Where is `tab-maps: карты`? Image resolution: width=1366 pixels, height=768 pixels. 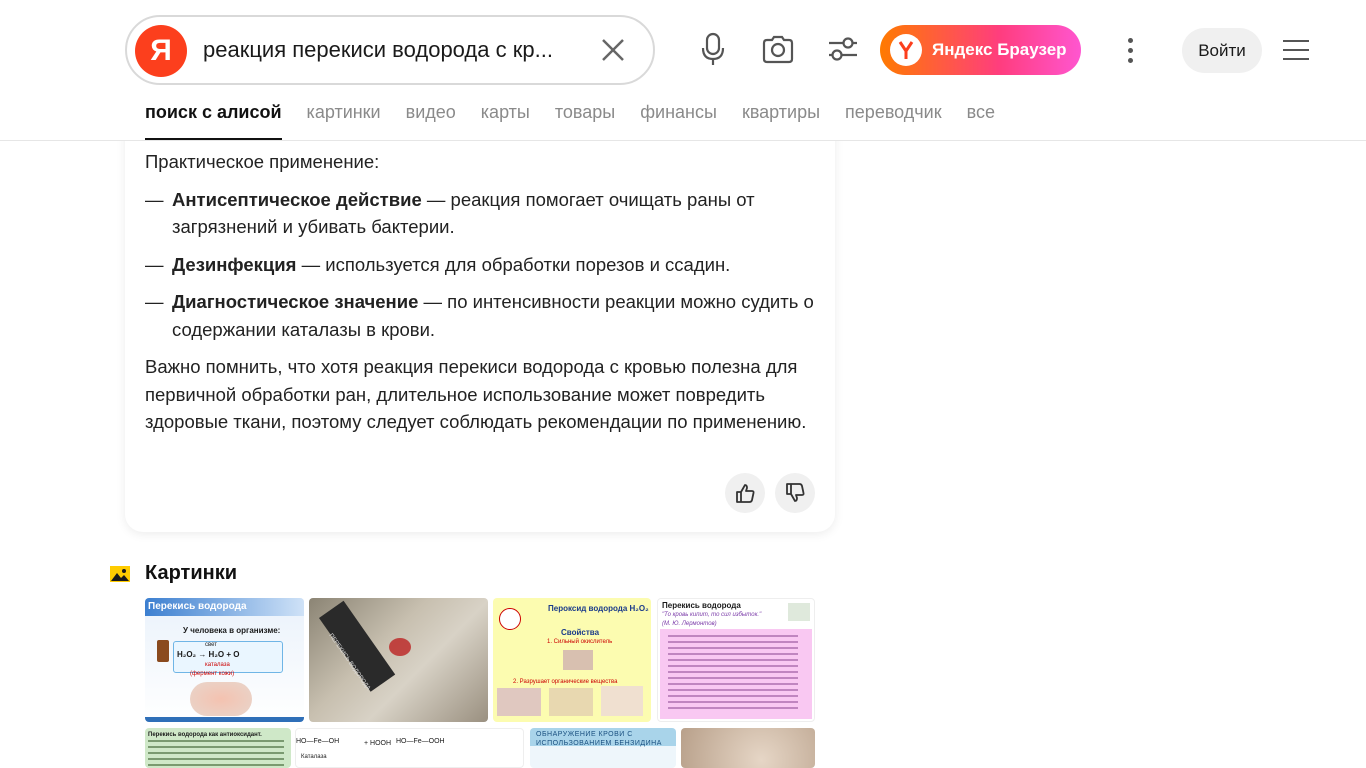 tab-maps: карты is located at coordinates (505, 121).